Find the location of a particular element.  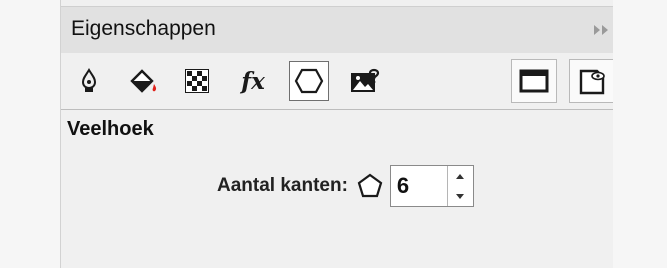

chevron-up-icon is located at coordinates (460, 176).